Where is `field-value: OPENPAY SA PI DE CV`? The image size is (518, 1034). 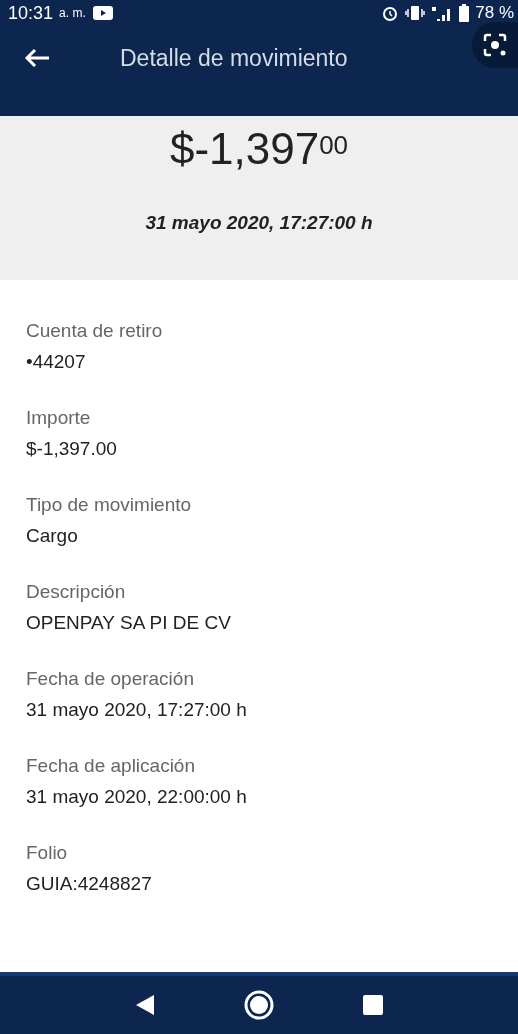 field-value: OPENPAY SA PI DE CV is located at coordinates (129, 623).